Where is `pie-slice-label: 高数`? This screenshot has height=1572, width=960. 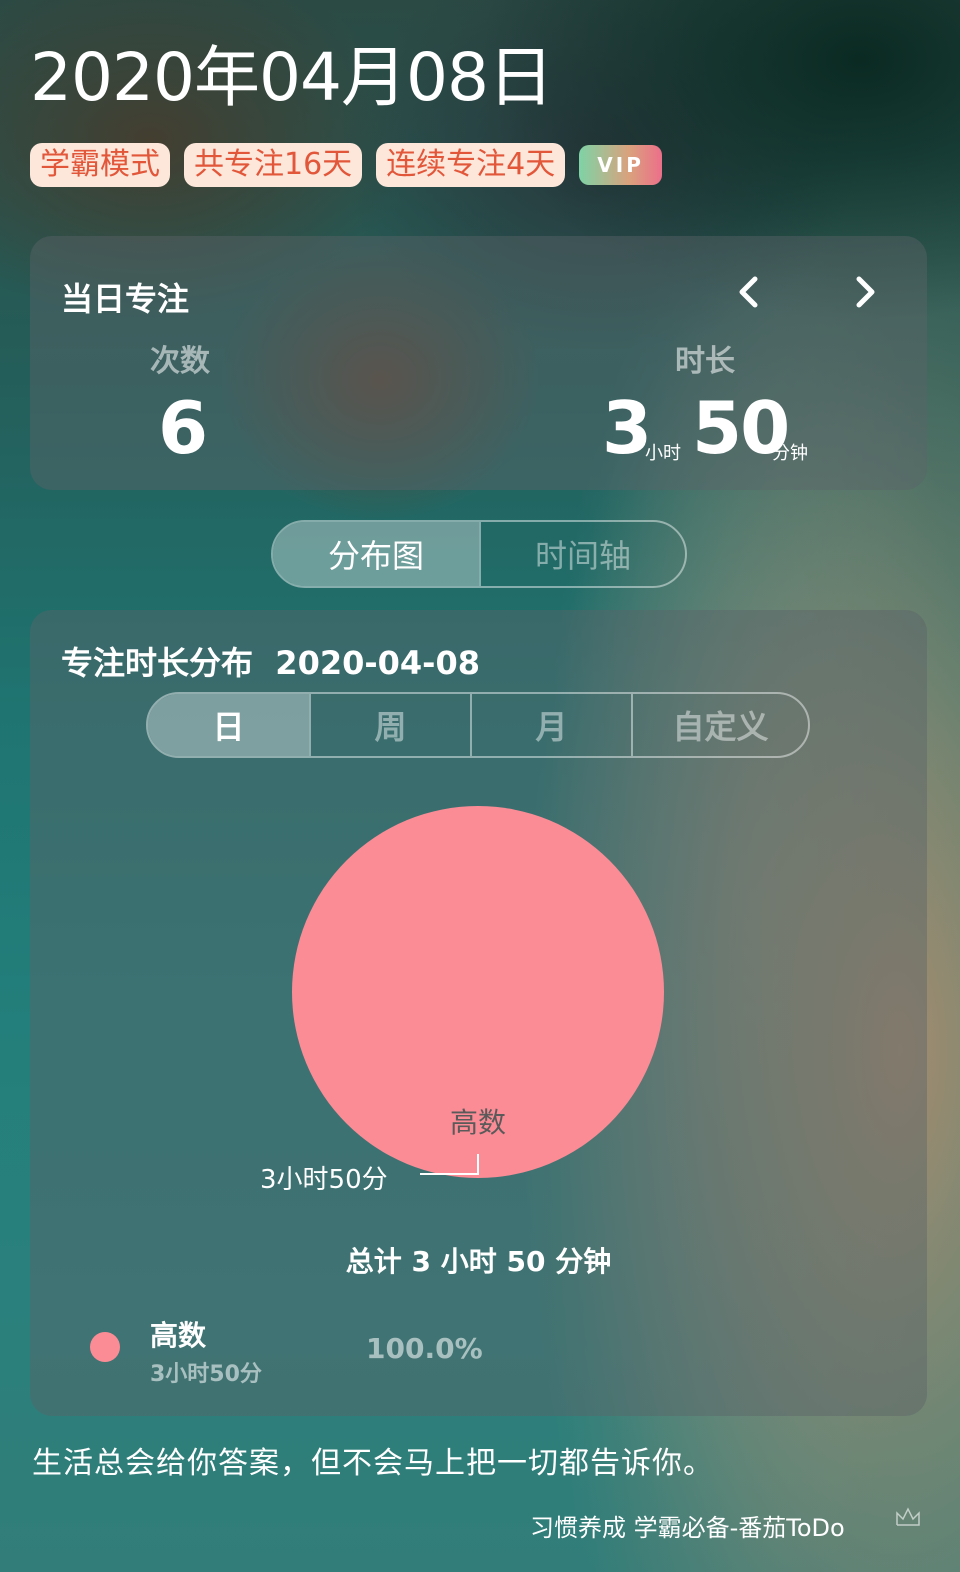 pie-slice-label: 高数 is located at coordinates (478, 1122).